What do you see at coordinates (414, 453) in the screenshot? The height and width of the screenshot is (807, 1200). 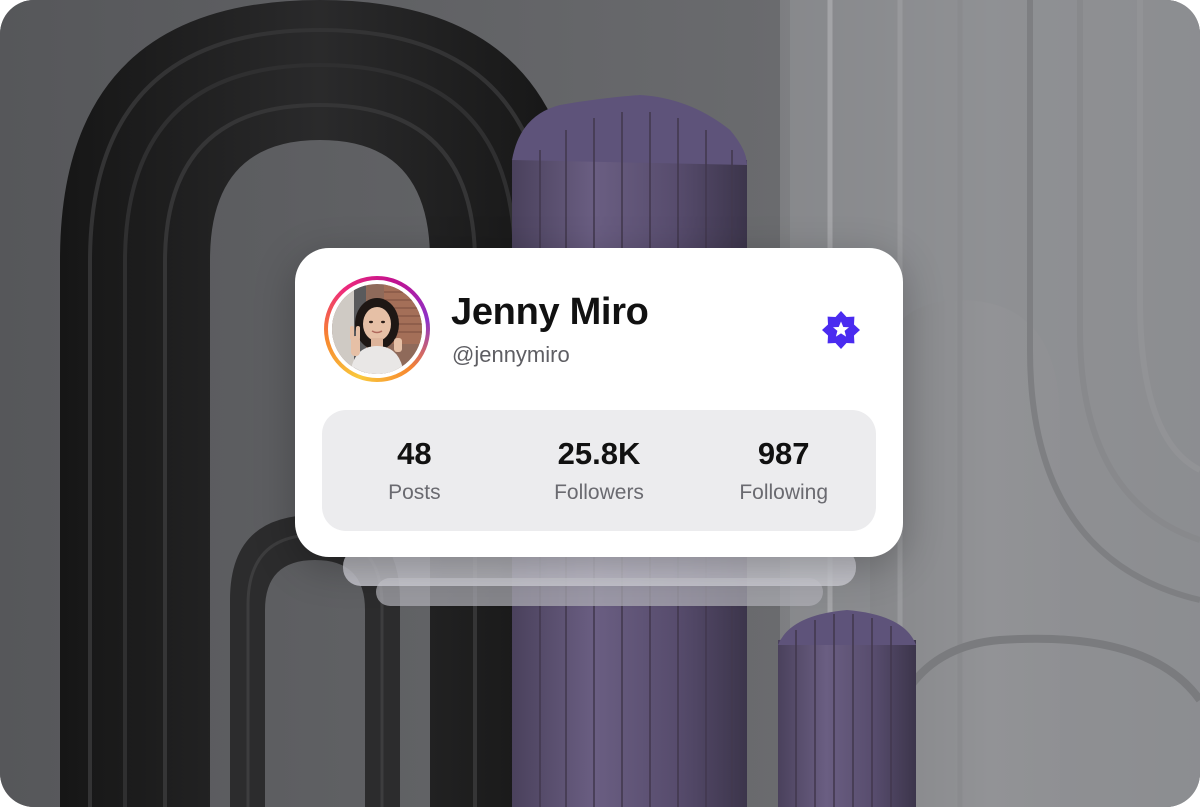 I see `stat-value: 48` at bounding box center [414, 453].